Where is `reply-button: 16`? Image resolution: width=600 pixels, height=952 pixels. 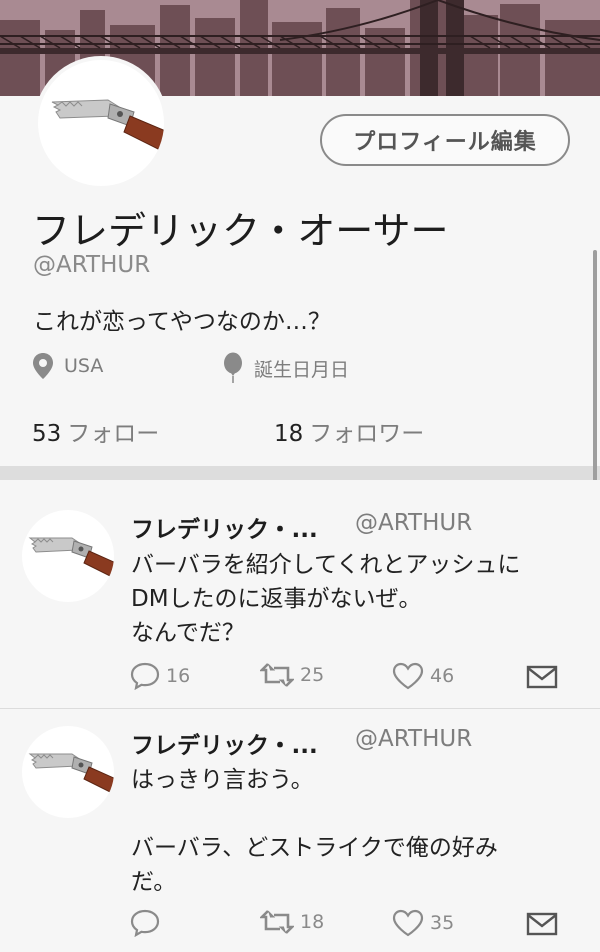 reply-button: 16 is located at coordinates (160, 676).